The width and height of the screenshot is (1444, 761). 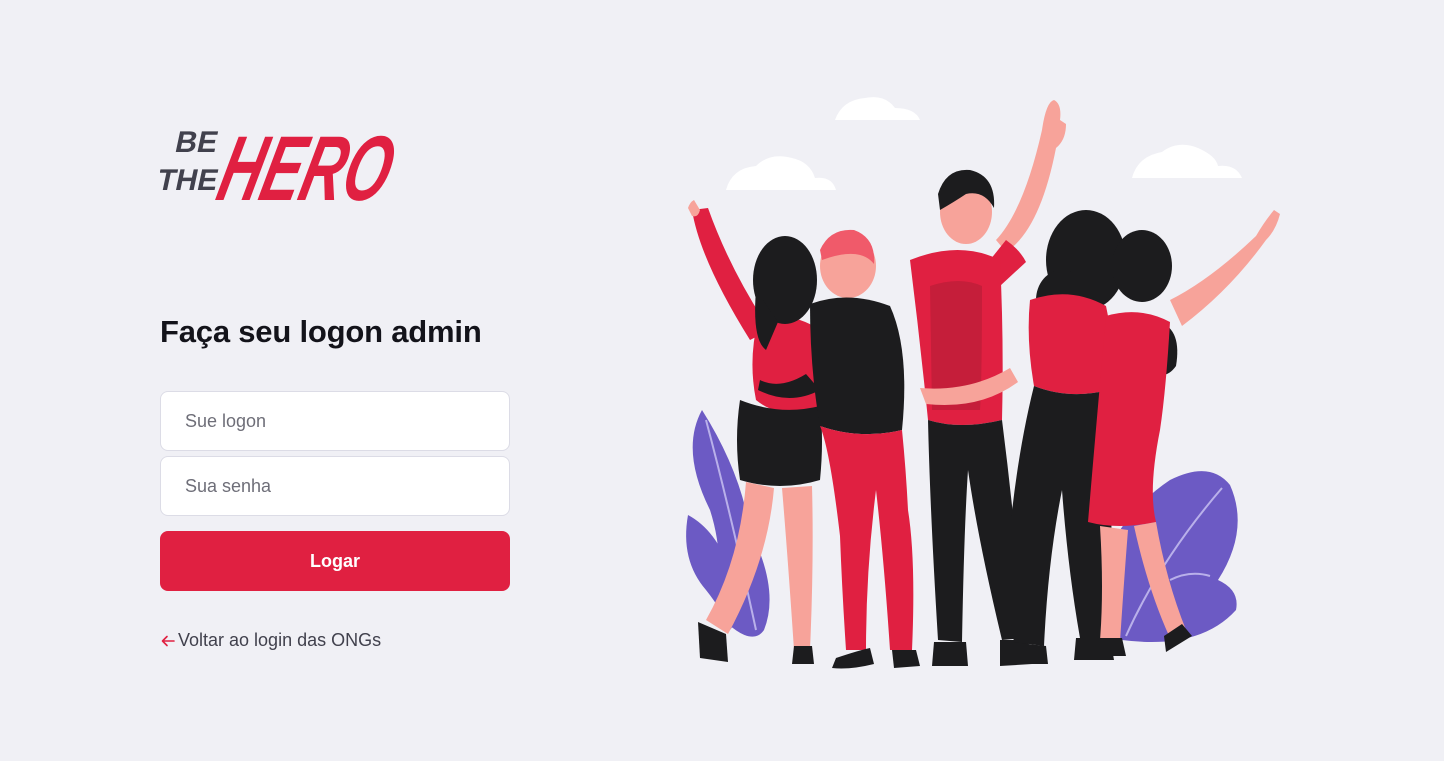 I want to click on logo-be: BE, so click(x=196, y=142).